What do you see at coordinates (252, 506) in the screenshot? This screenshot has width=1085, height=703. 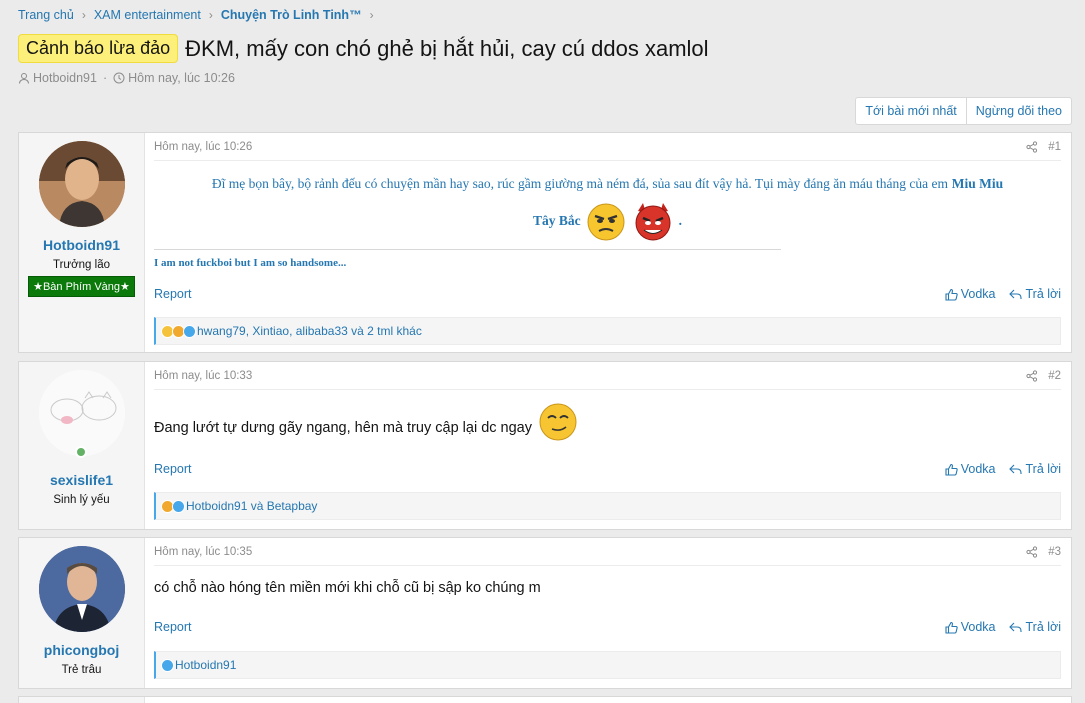 I see `reactions-text: Hotboidn91 và Betapbay` at bounding box center [252, 506].